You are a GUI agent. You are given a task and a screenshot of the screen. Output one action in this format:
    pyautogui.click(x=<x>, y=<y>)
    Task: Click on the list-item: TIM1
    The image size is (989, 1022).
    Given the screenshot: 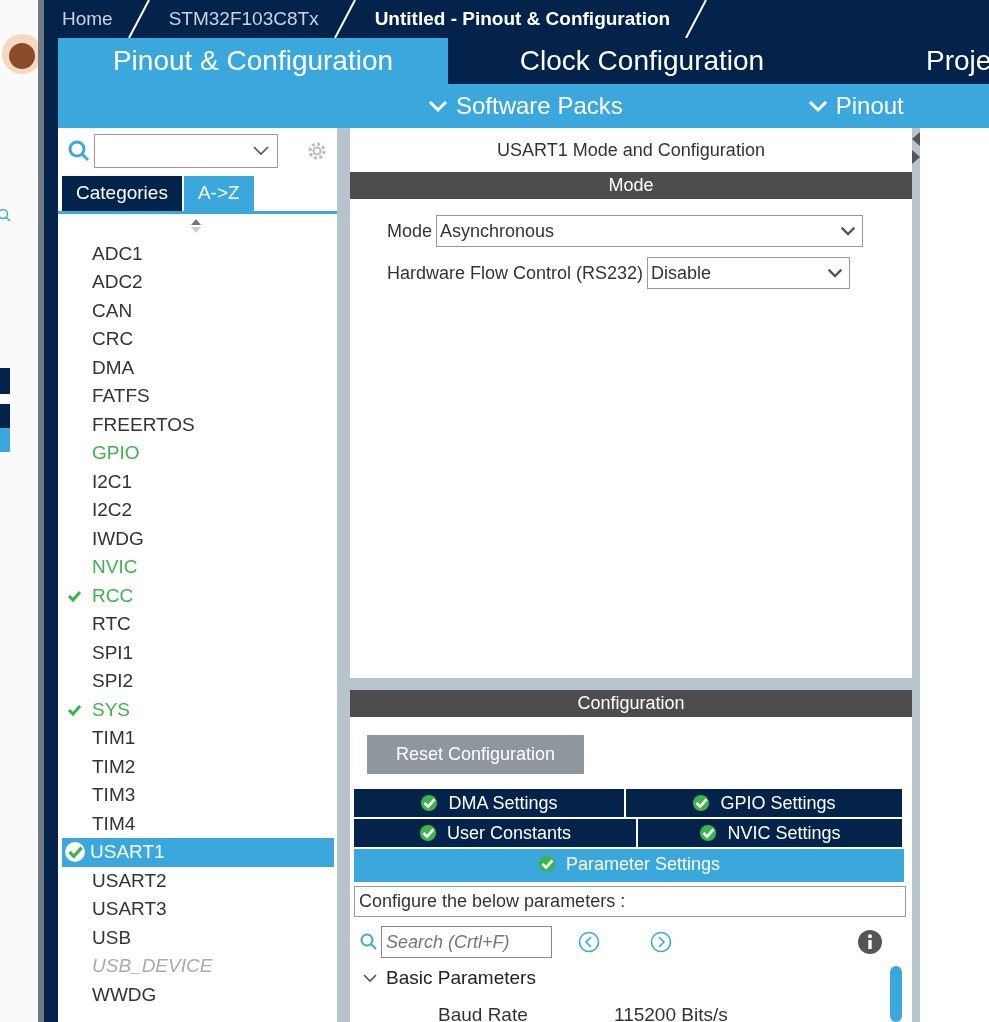 What is the action you would take?
    pyautogui.click(x=198, y=738)
    